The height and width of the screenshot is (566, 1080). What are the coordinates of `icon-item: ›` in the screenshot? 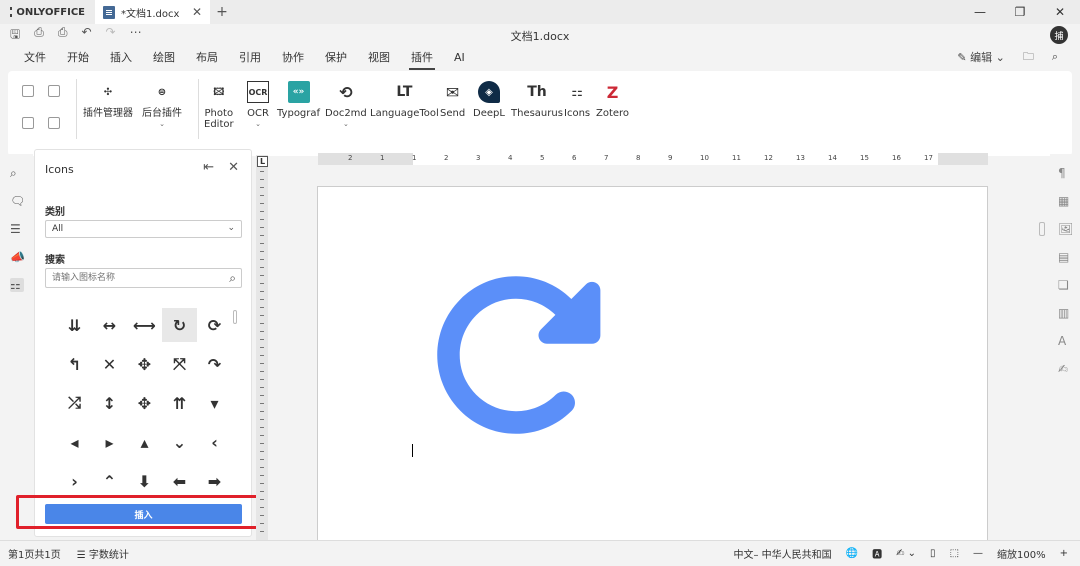 It's located at (74, 481).